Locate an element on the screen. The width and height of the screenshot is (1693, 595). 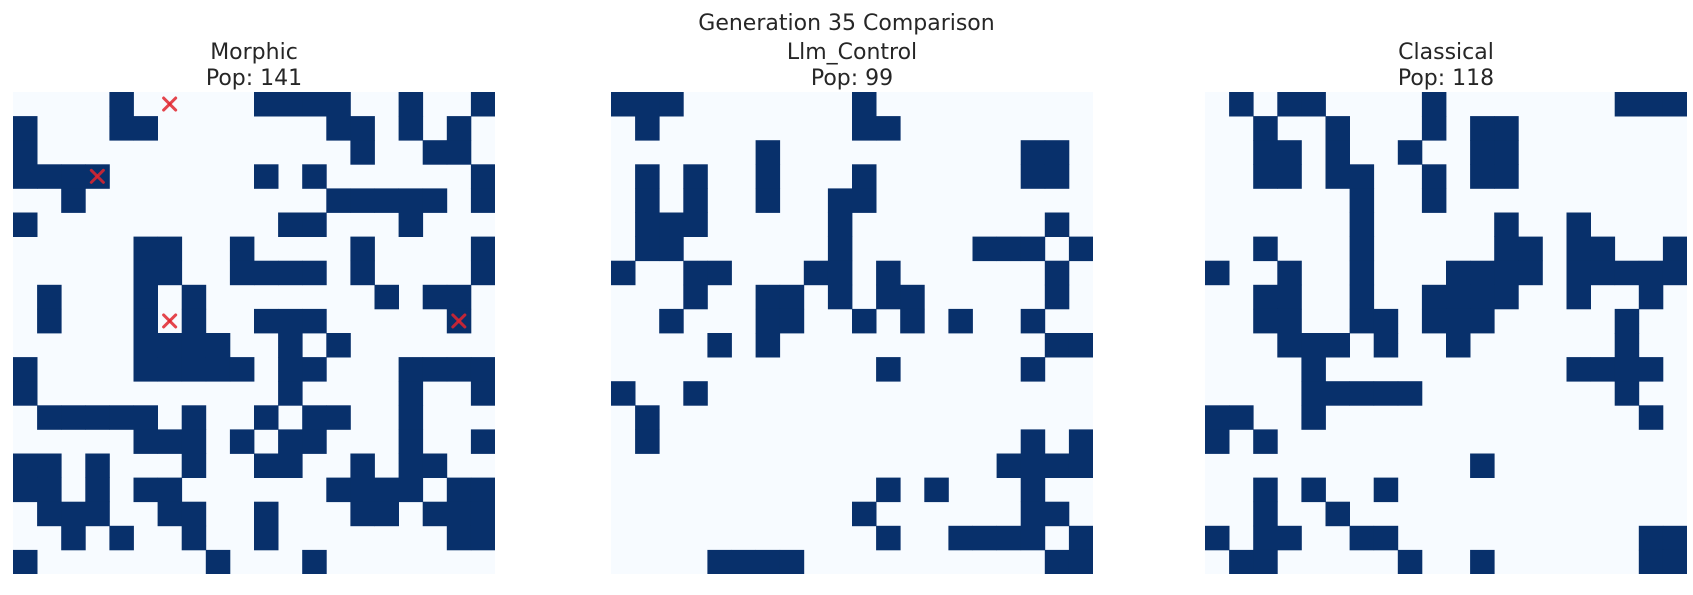
panel-title-line2: Pop: 99 is located at coordinates (852, 78).